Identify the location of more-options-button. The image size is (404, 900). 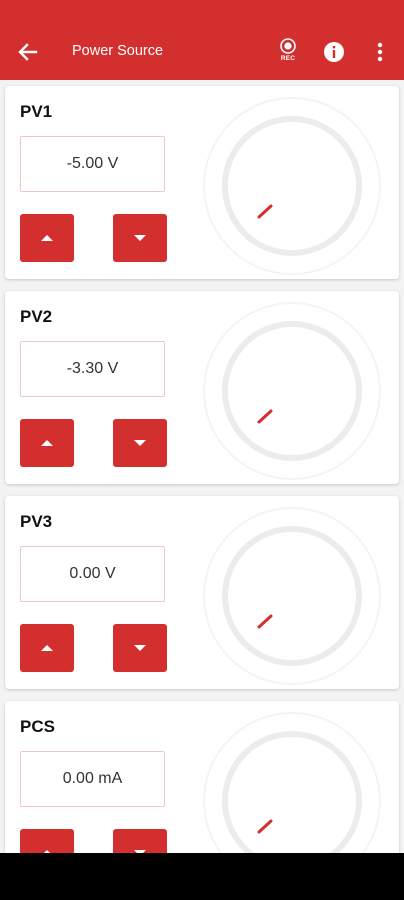
(380, 52).